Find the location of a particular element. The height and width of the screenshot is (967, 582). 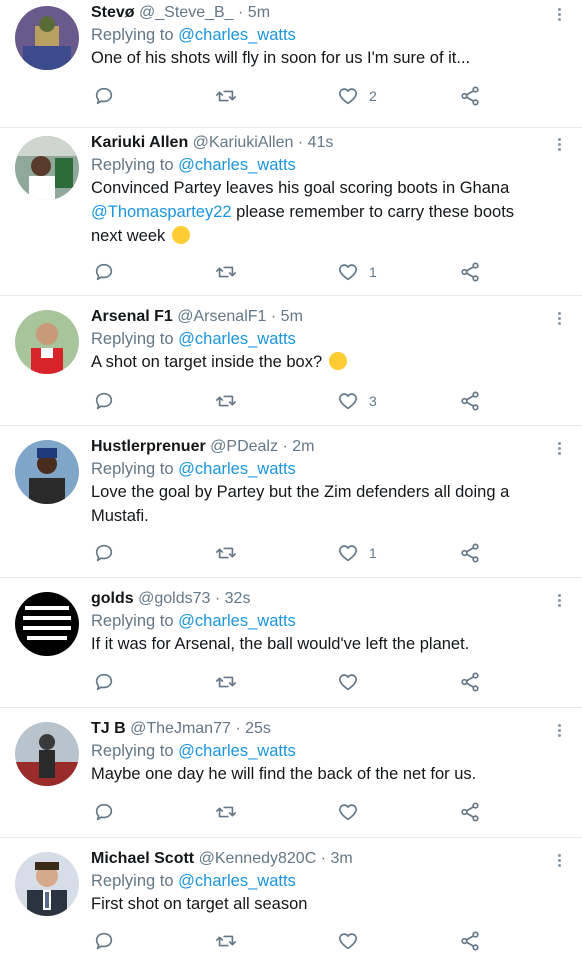

tweet-header: Kariuki Allen @KariukiAllen · 41s is located at coordinates (316, 143).